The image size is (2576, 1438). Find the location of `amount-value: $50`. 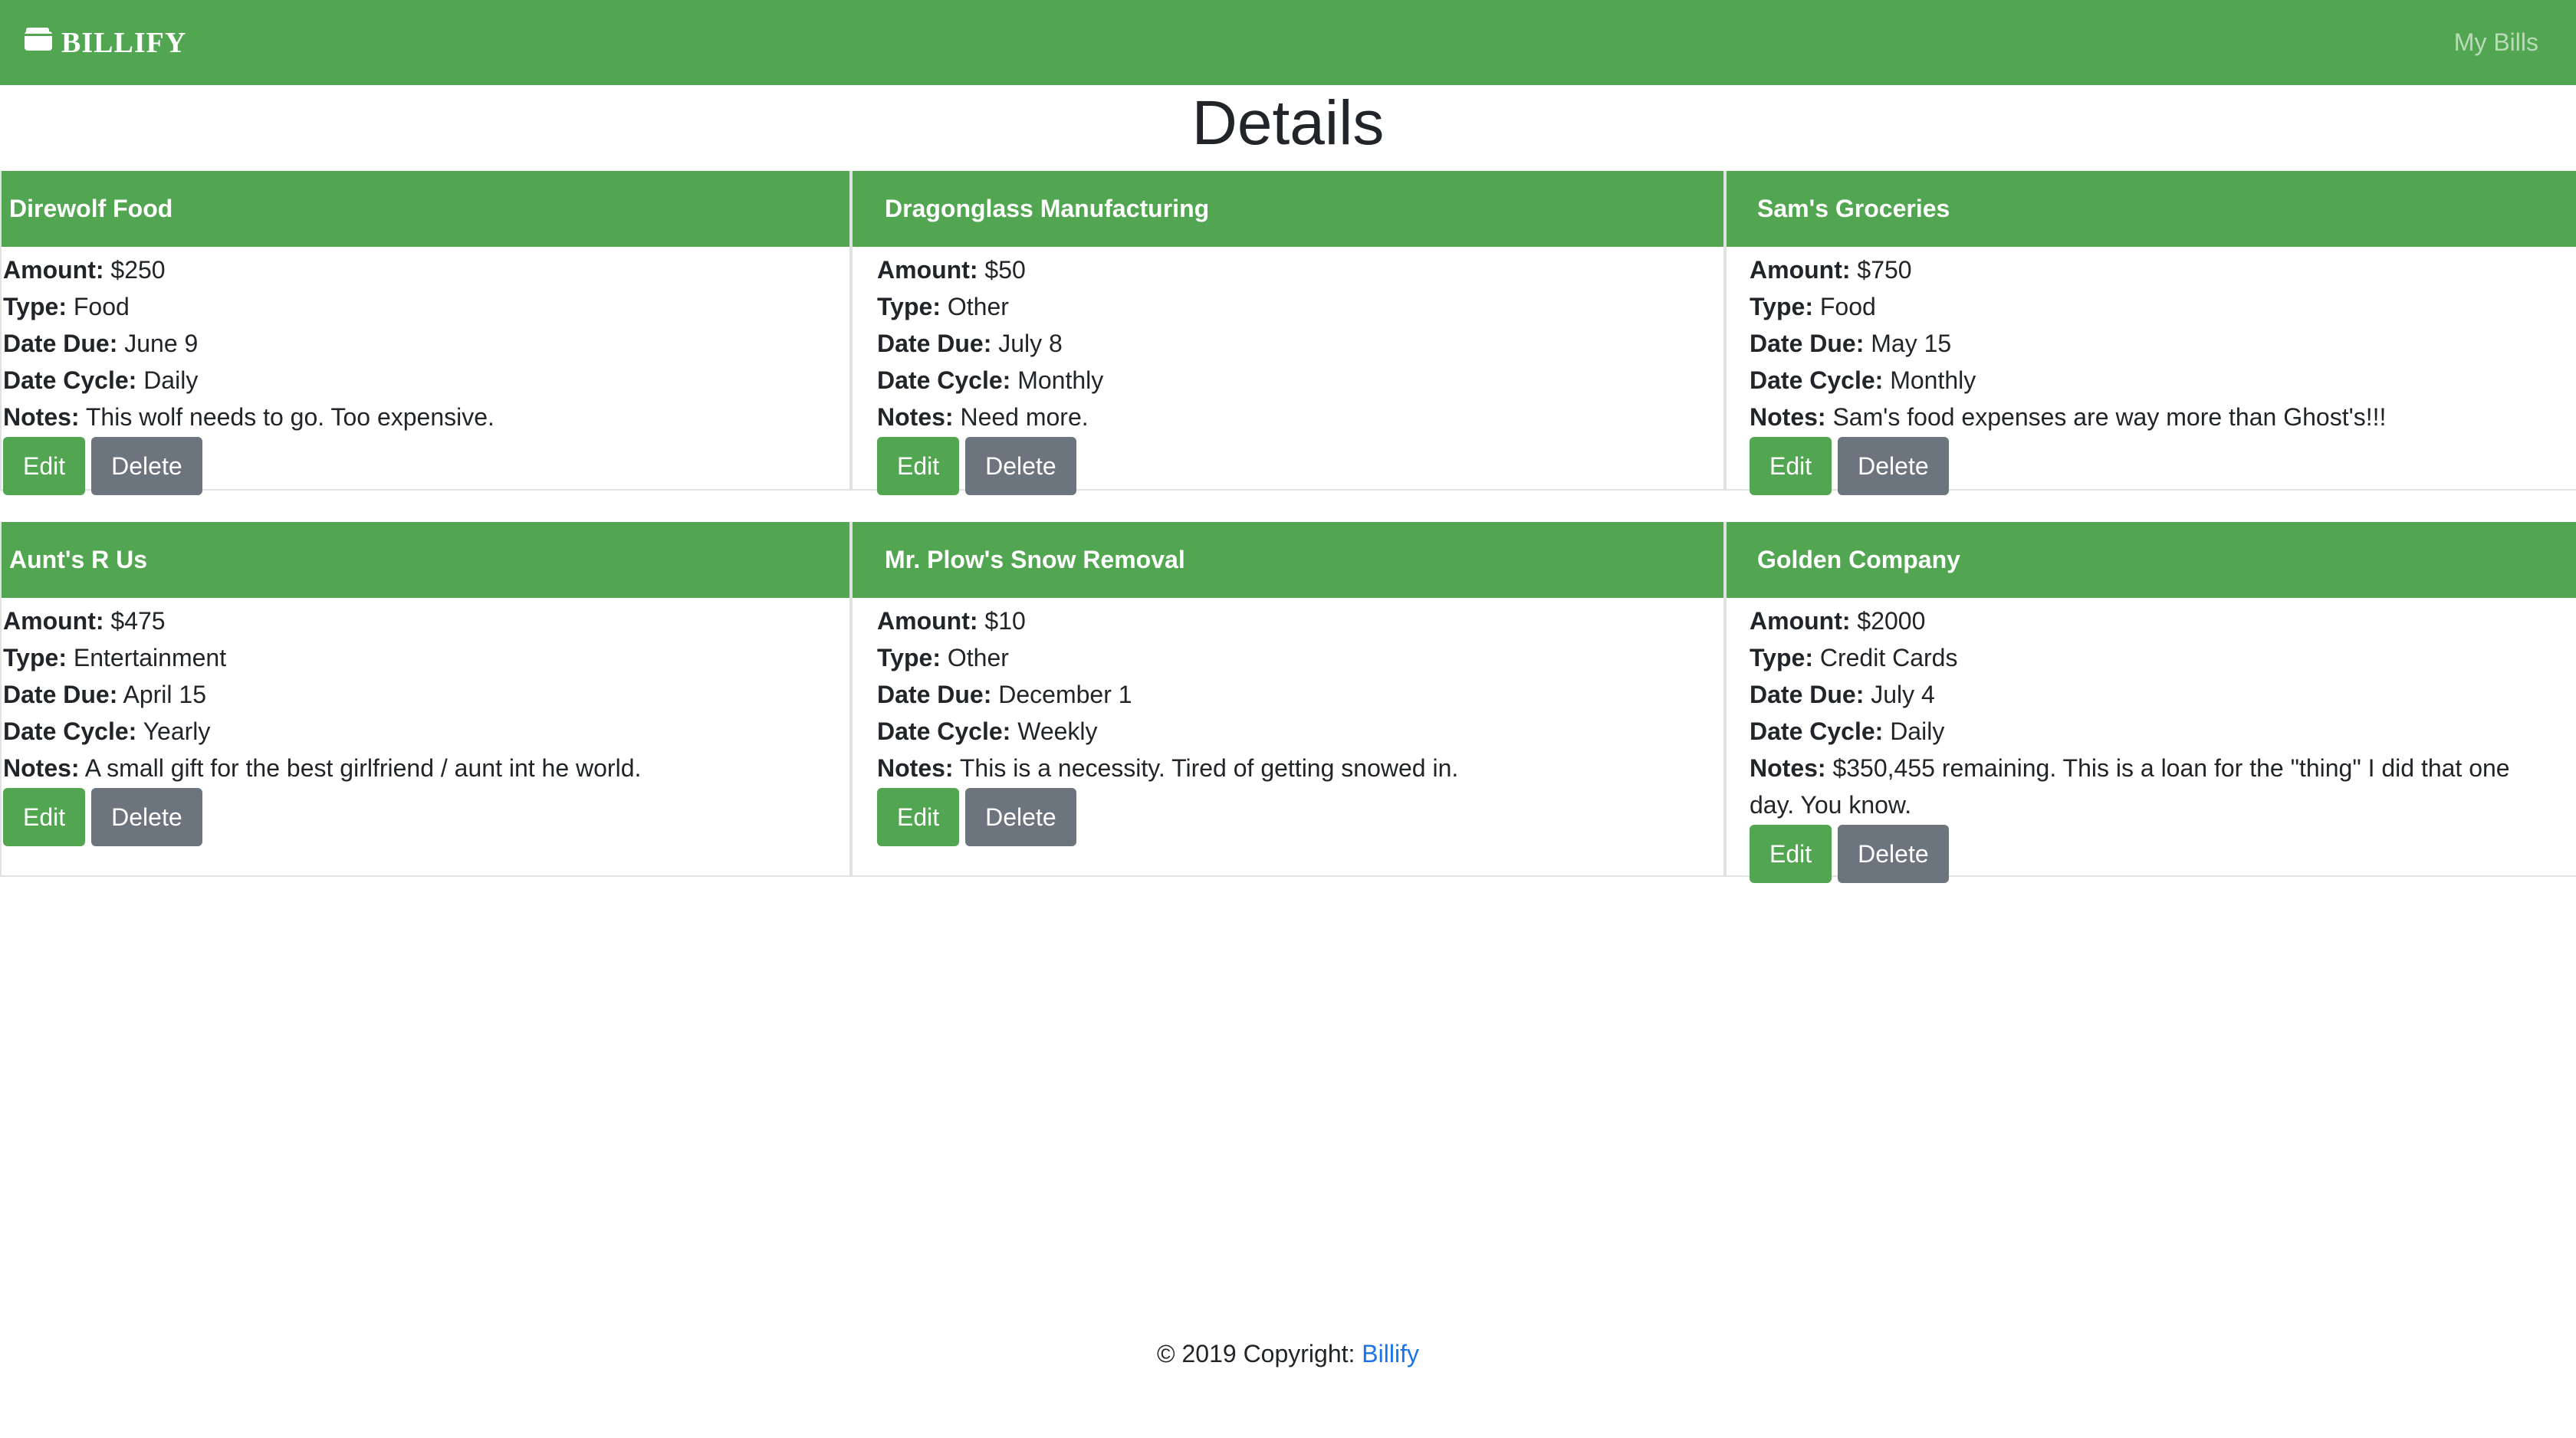

amount-value: $50 is located at coordinates (1005, 270).